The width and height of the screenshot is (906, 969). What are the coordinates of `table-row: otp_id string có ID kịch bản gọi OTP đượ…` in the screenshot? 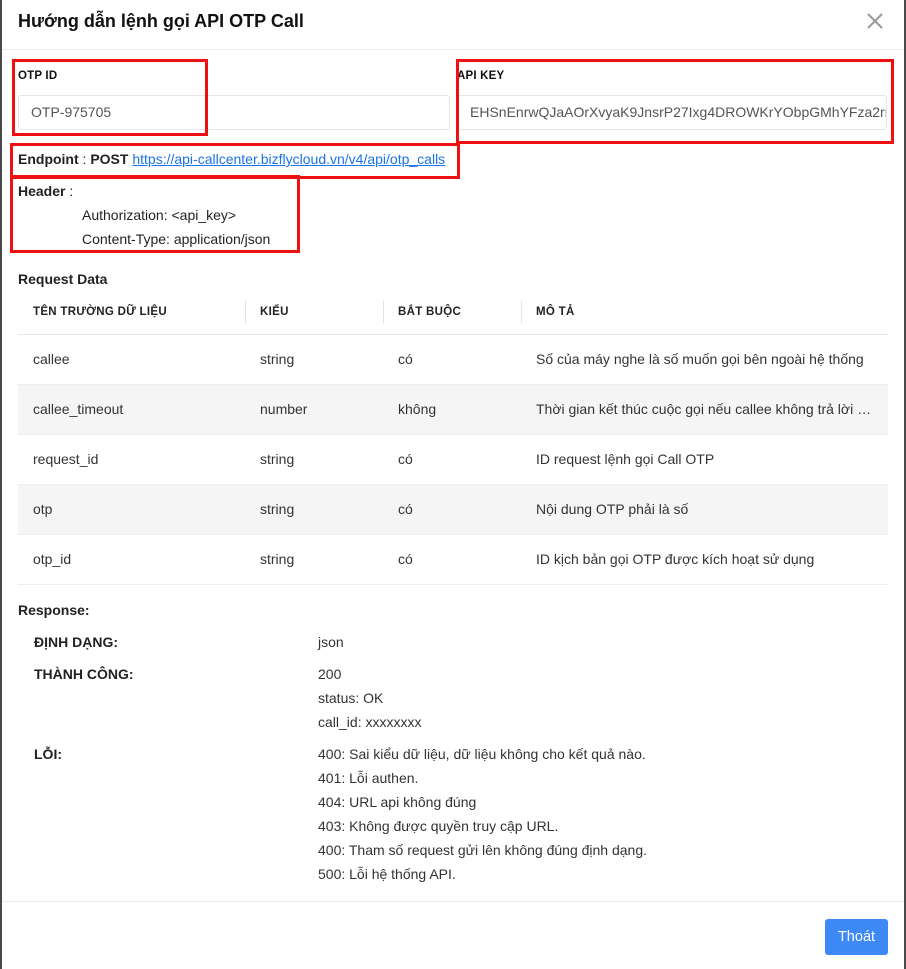 It's located at (453, 559).